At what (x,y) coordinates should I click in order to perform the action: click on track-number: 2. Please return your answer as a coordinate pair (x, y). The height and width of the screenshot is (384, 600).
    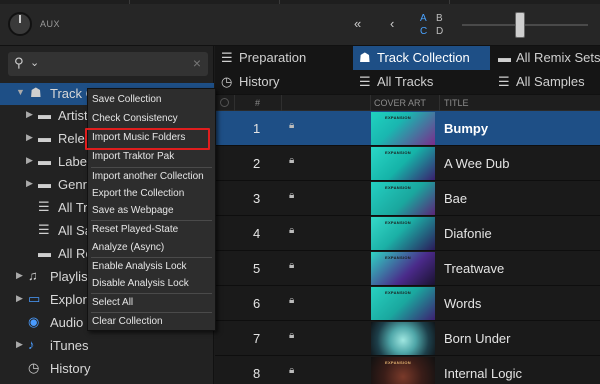
    Looking at the image, I should click on (257, 163).